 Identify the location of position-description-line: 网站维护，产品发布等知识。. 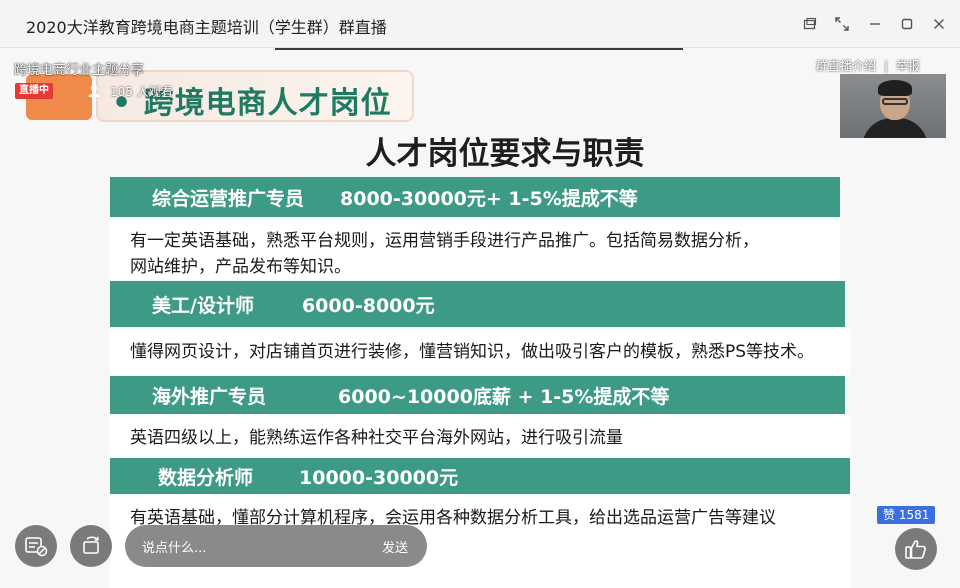
(240, 267).